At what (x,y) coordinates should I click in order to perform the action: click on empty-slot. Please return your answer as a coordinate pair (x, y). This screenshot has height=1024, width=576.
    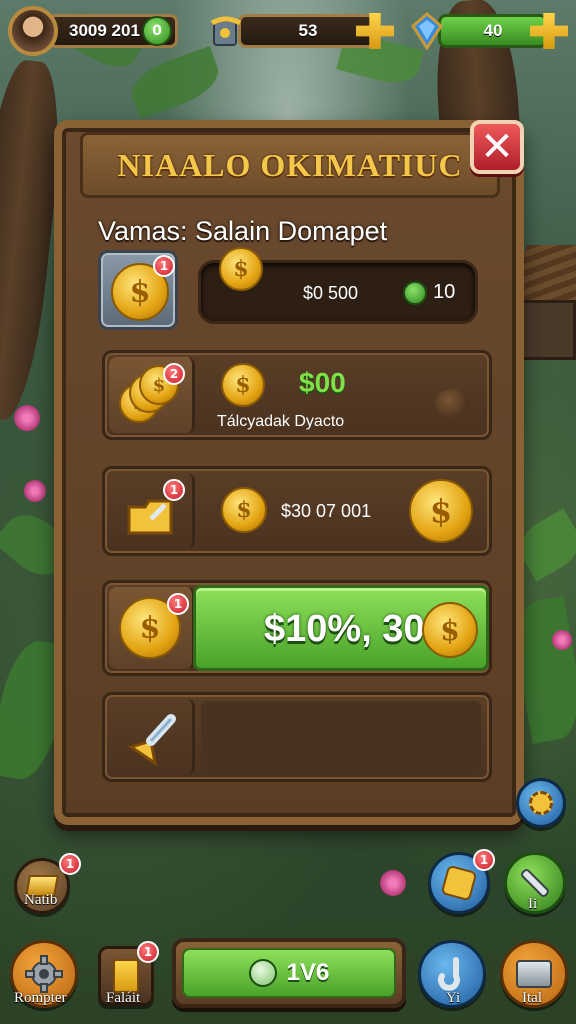
    Looking at the image, I should click on (341, 738).